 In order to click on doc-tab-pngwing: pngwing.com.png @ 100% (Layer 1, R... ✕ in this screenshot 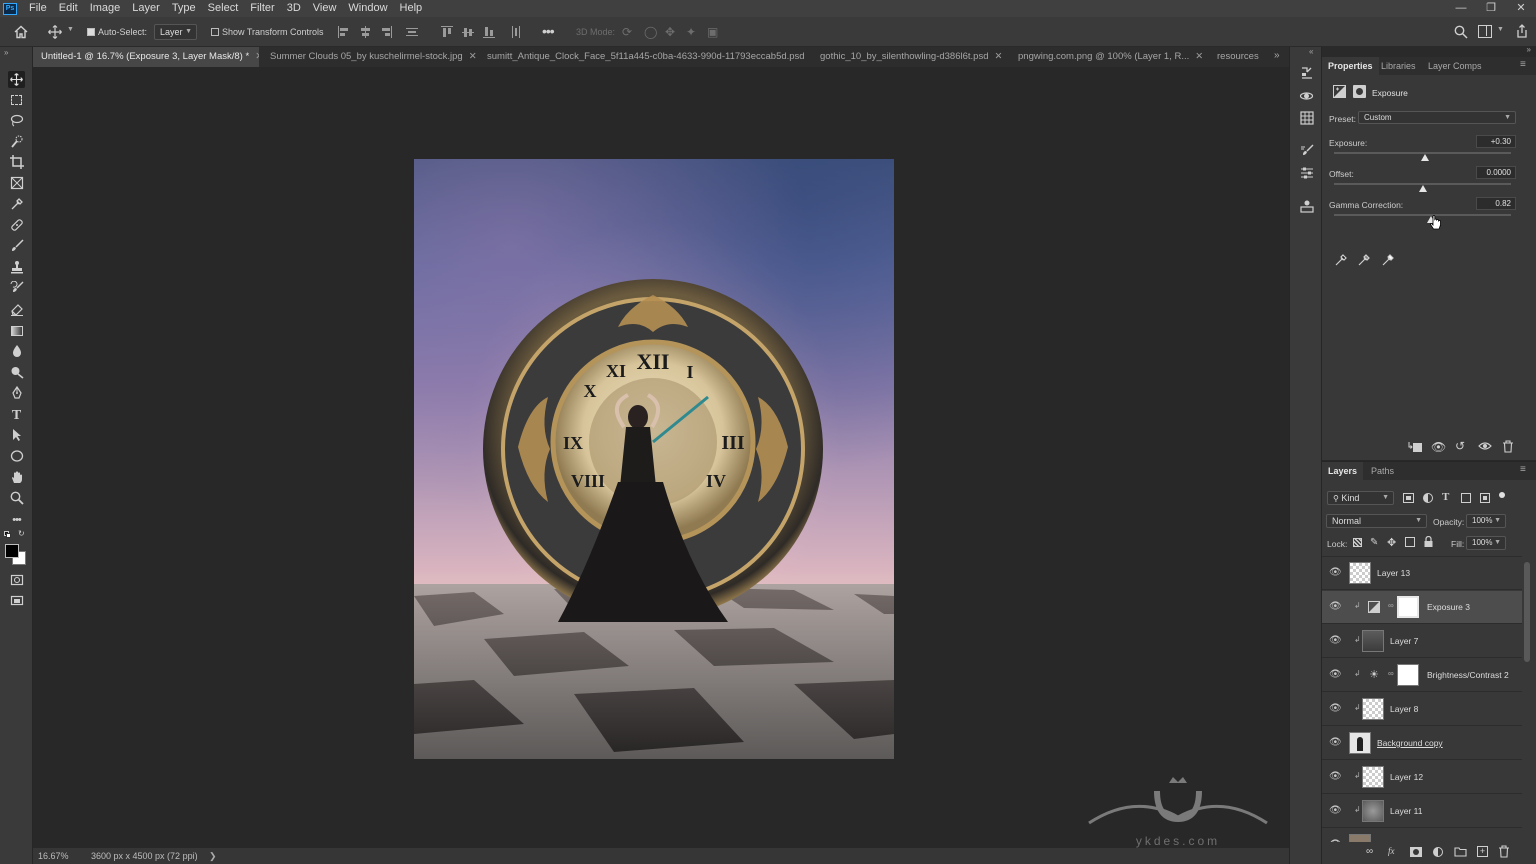, I will do `click(1108, 57)`.